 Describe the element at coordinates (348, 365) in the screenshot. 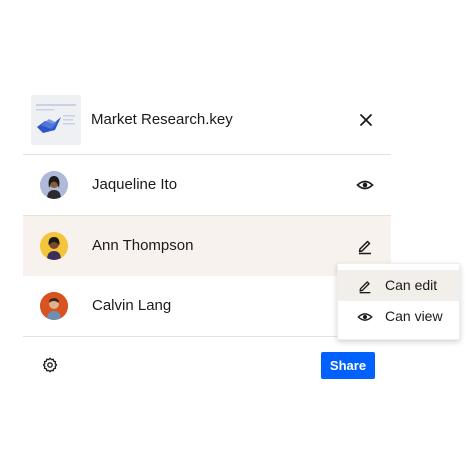

I see `share-button: Share` at that location.